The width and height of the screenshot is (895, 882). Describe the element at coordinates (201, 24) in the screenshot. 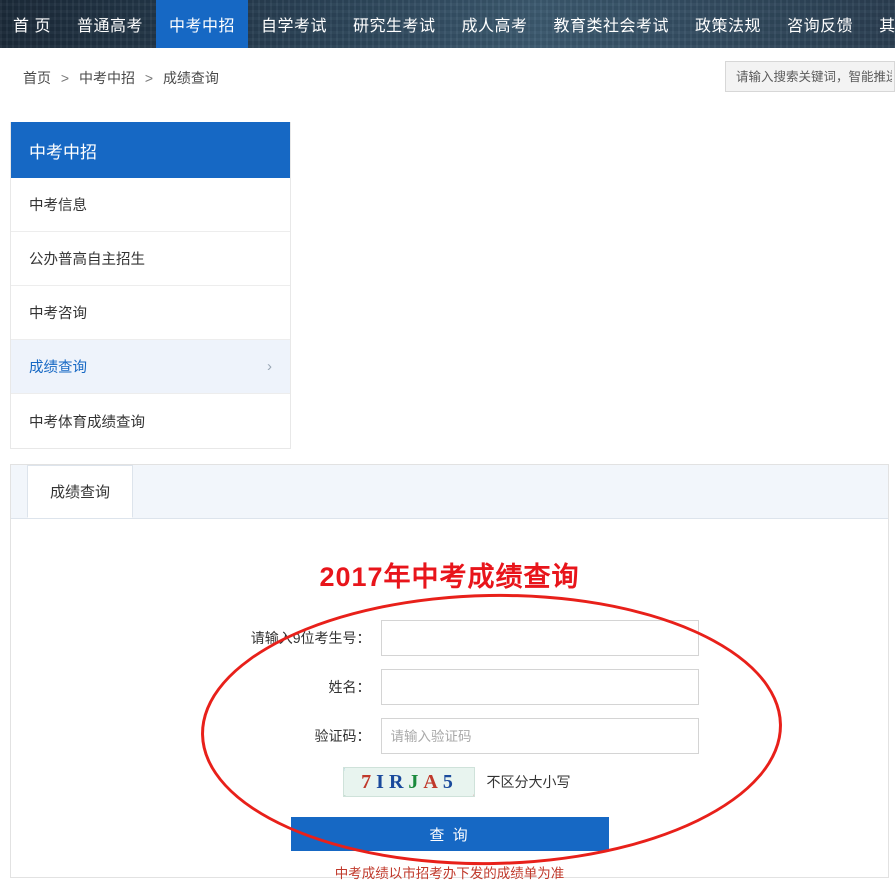

I see `nav-item-zhongkao: 中考中招` at that location.